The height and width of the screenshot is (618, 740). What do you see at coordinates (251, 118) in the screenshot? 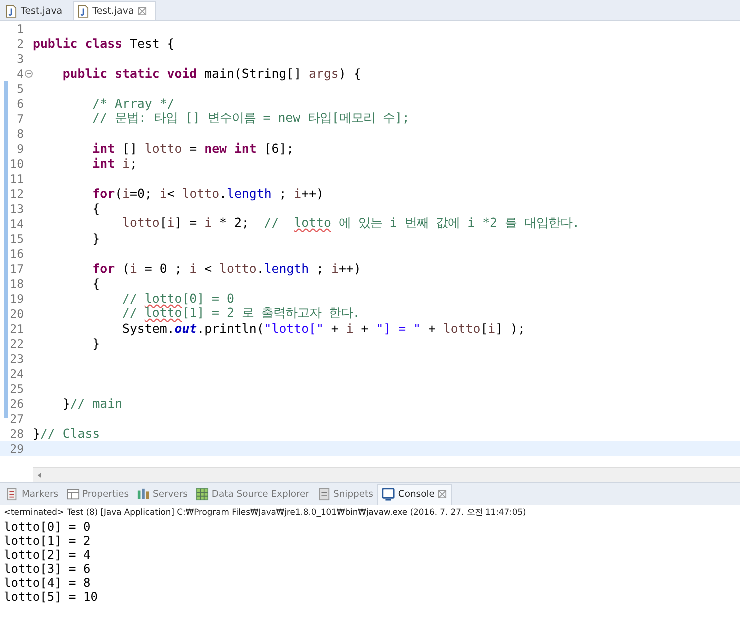
I see `code-line: // 문법: 타입 [] 변수이름 = new 타입[메모리 수];` at bounding box center [251, 118].